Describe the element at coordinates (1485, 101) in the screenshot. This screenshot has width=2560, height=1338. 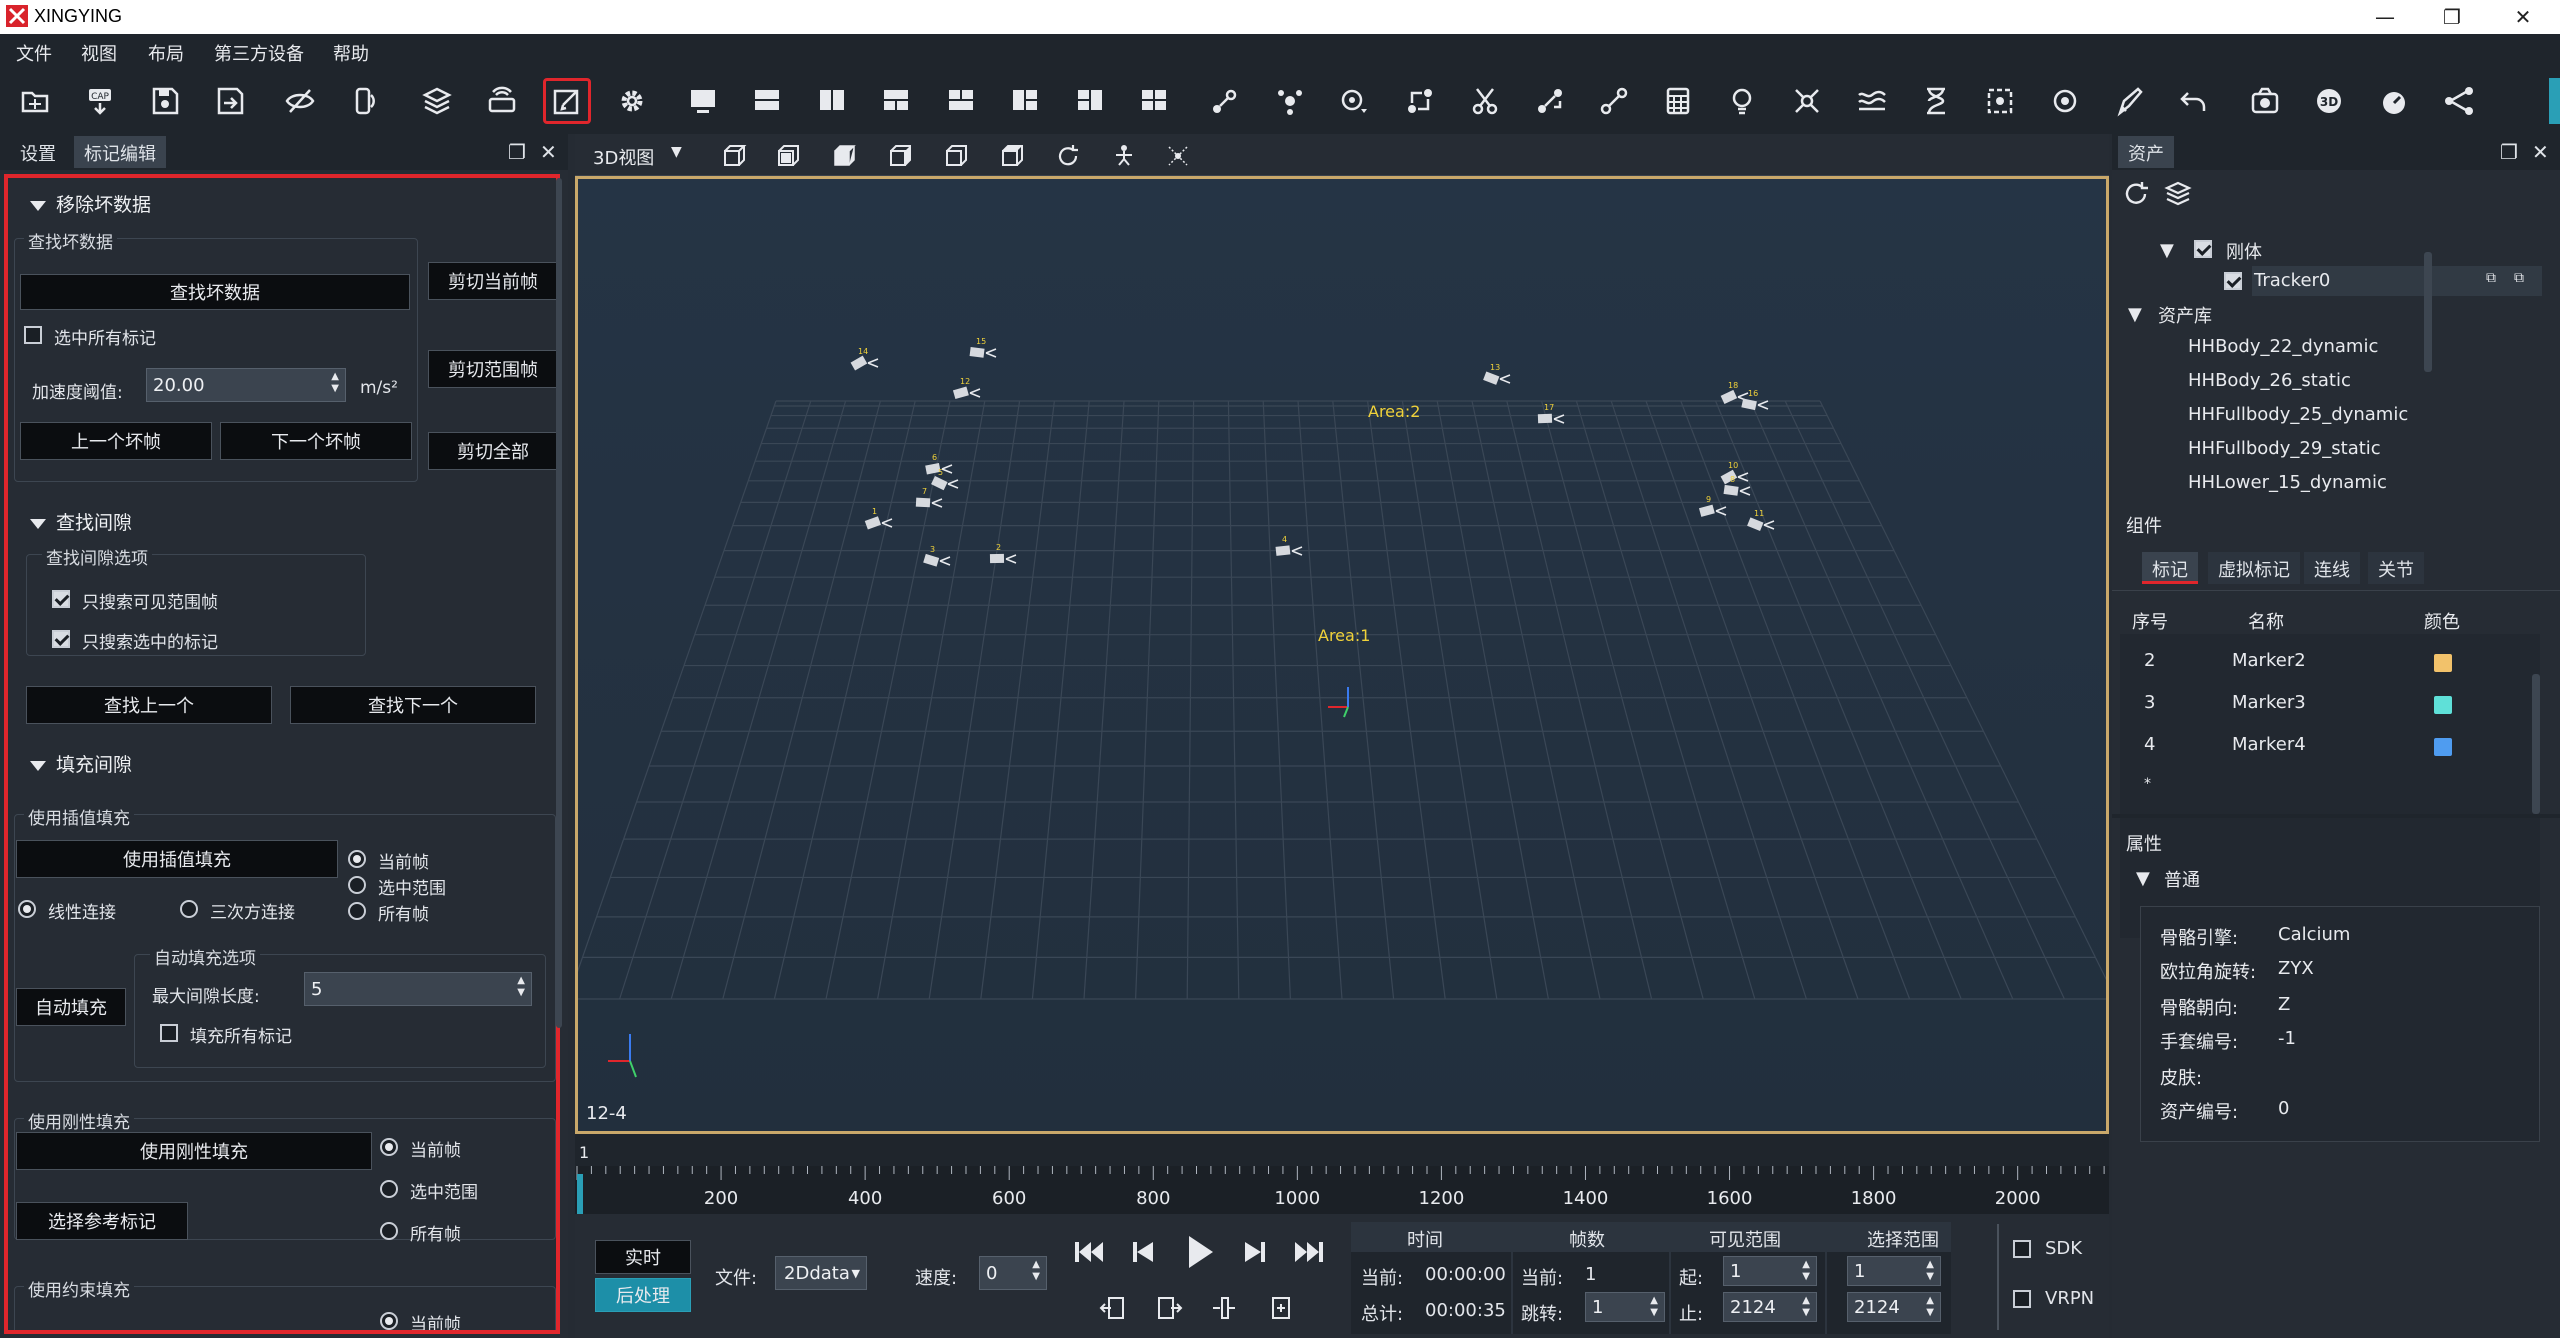
I see `cut-icon` at that location.